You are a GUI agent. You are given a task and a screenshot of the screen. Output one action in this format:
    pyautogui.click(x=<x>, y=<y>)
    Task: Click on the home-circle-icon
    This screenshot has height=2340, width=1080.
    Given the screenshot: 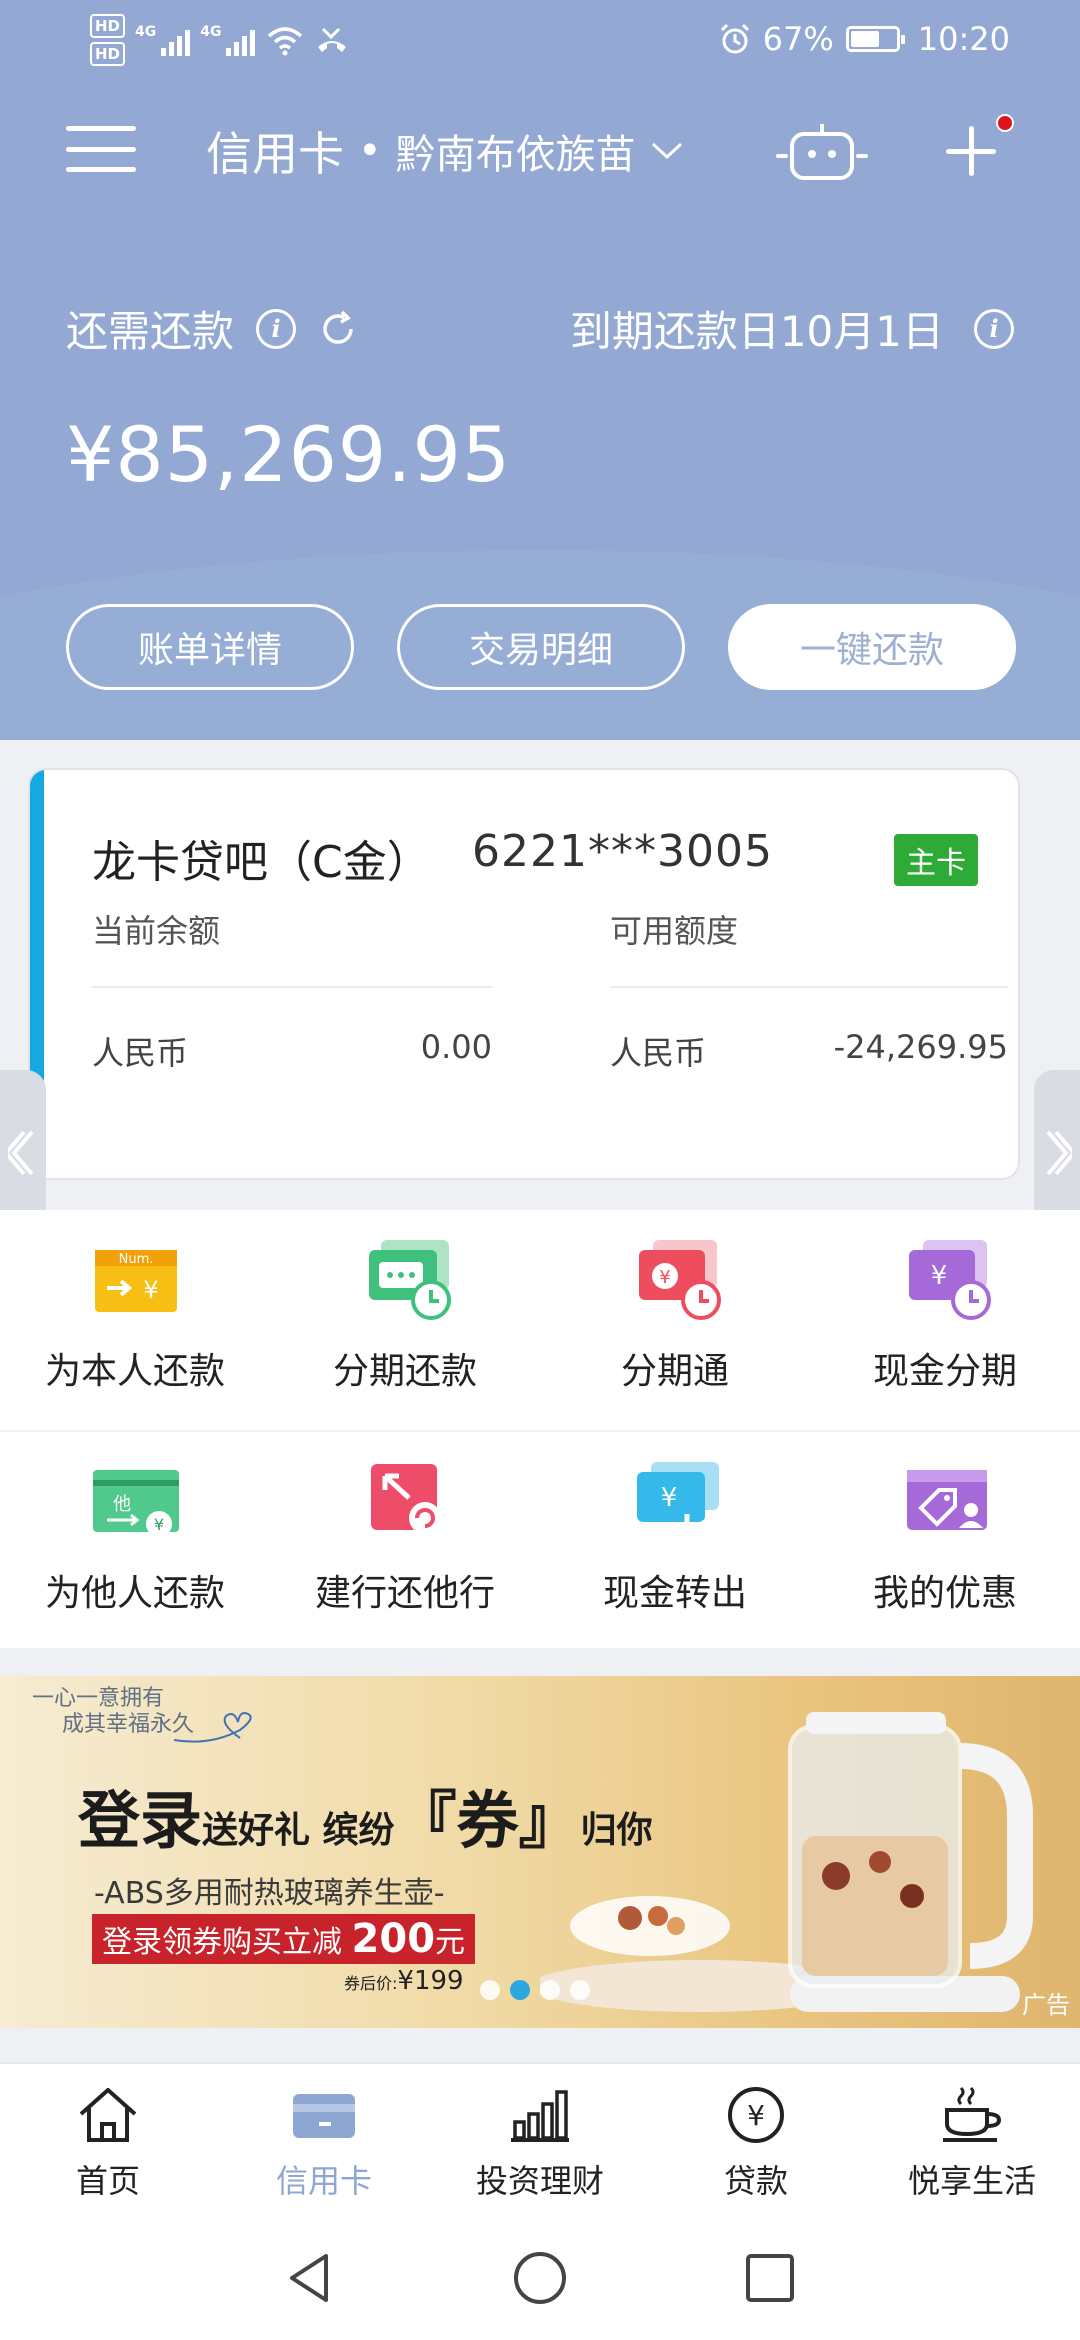 What is the action you would take?
    pyautogui.click(x=540, y=2278)
    